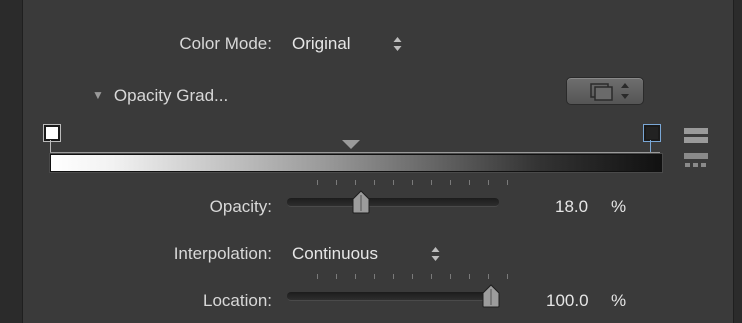  I want to click on opacity-label: Opacity:, so click(240, 206).